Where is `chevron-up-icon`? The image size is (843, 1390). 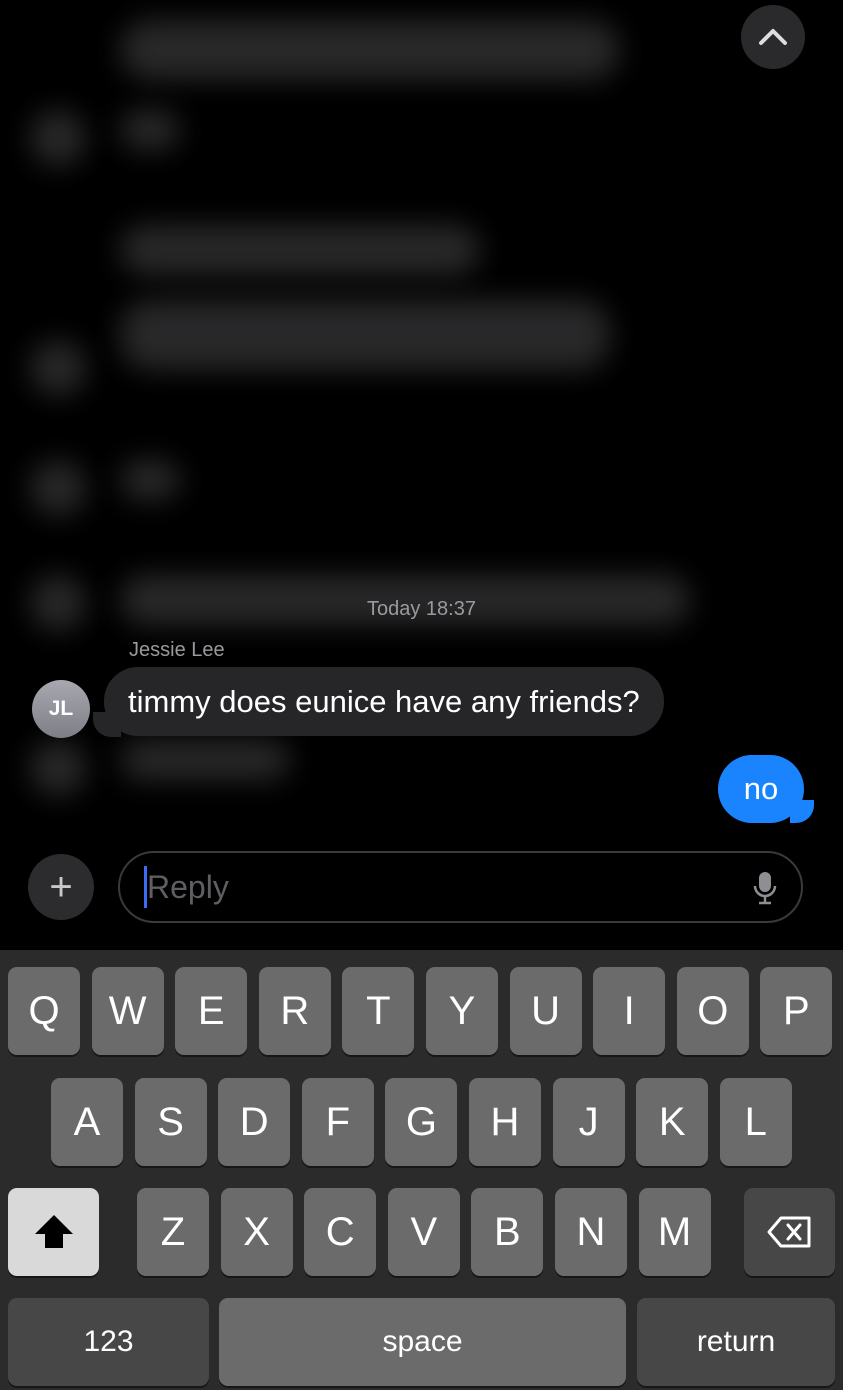 chevron-up-icon is located at coordinates (773, 37).